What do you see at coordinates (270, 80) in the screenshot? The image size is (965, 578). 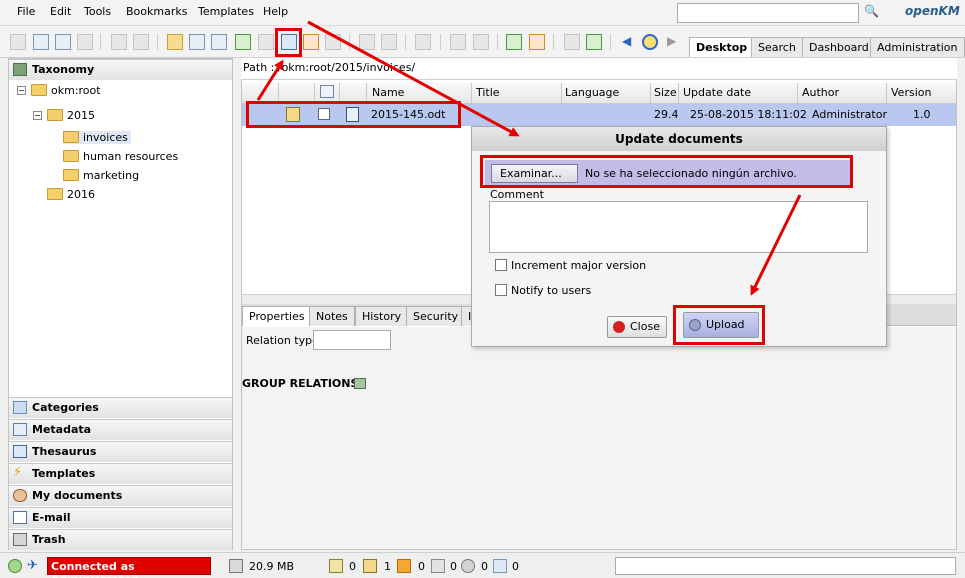 I see `arrow-row-to-toolbar` at bounding box center [270, 80].